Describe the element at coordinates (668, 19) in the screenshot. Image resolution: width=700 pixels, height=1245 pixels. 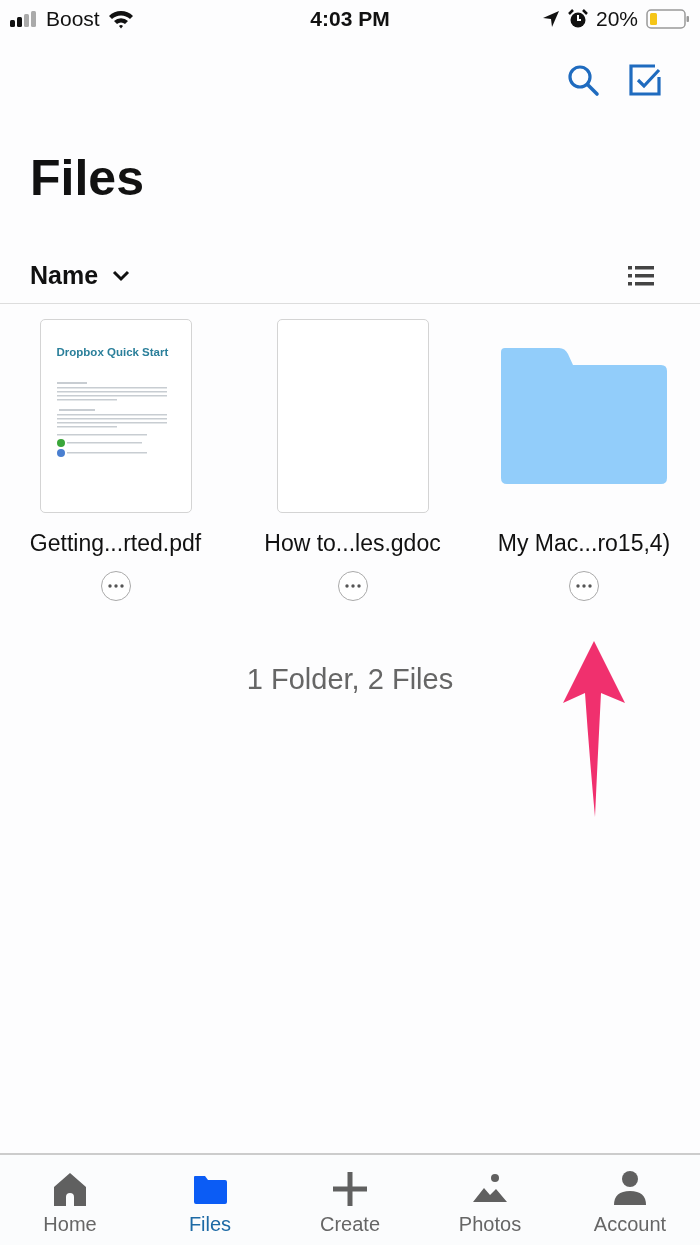
I see `battery-icon` at that location.